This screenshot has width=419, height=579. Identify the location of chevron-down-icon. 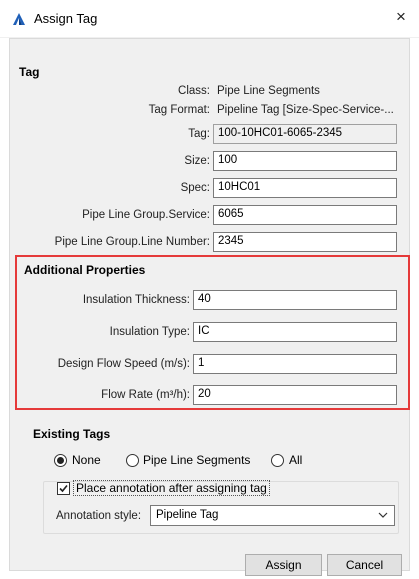
(383, 515).